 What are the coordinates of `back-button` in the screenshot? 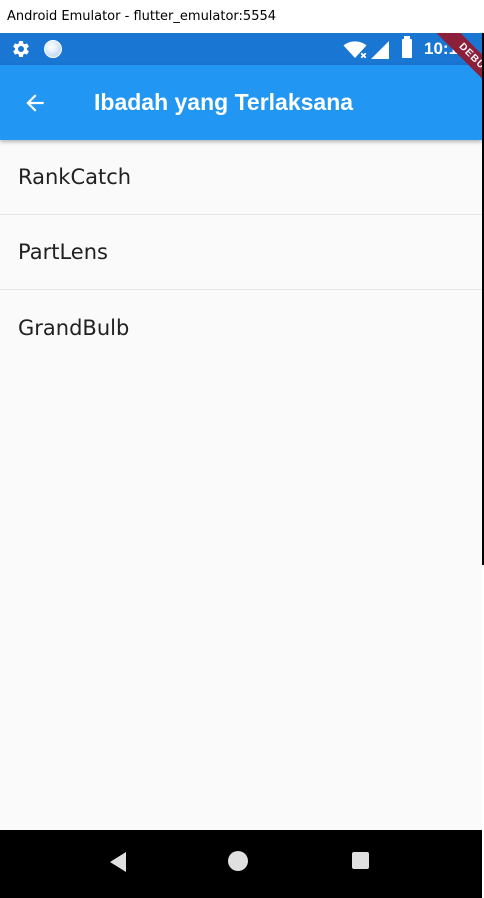 It's located at (35, 103).